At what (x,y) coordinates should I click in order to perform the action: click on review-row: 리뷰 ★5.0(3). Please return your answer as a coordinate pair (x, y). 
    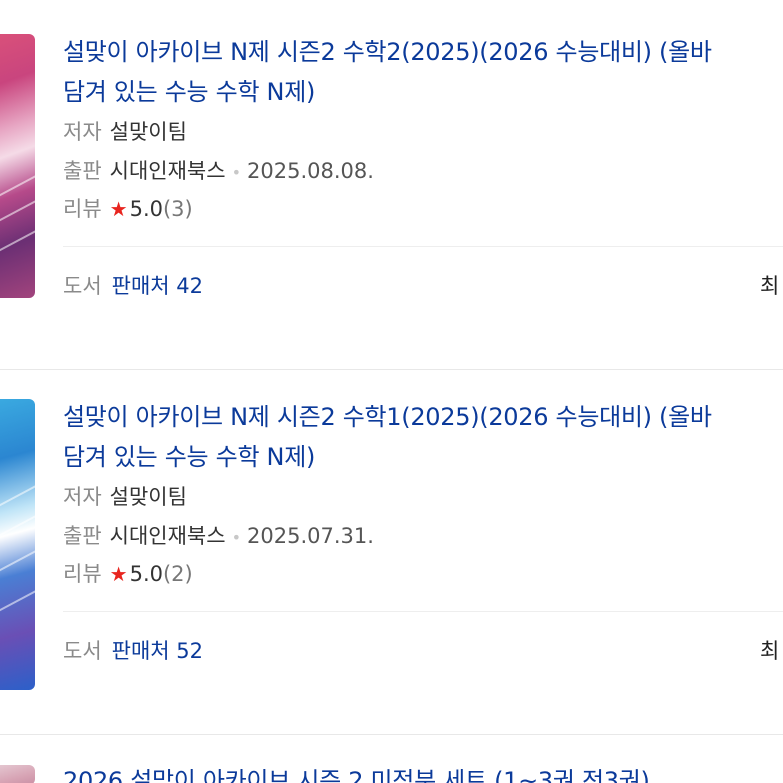
    Looking at the image, I should click on (128, 209).